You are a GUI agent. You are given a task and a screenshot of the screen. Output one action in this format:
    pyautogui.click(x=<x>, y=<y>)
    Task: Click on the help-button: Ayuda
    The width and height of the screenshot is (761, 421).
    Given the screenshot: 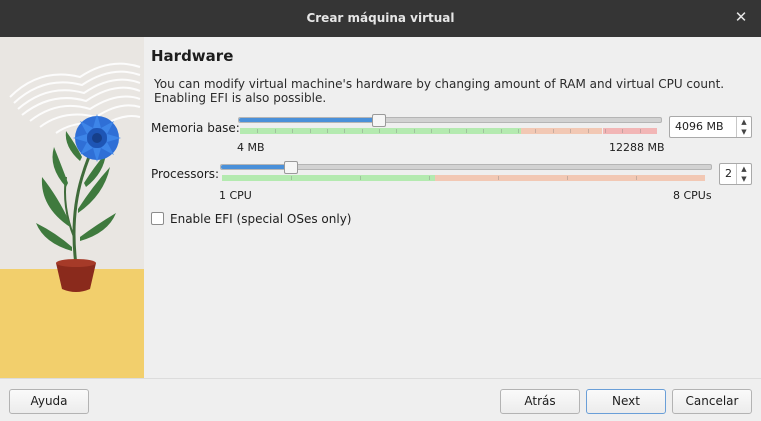 What is the action you would take?
    pyautogui.click(x=49, y=401)
    